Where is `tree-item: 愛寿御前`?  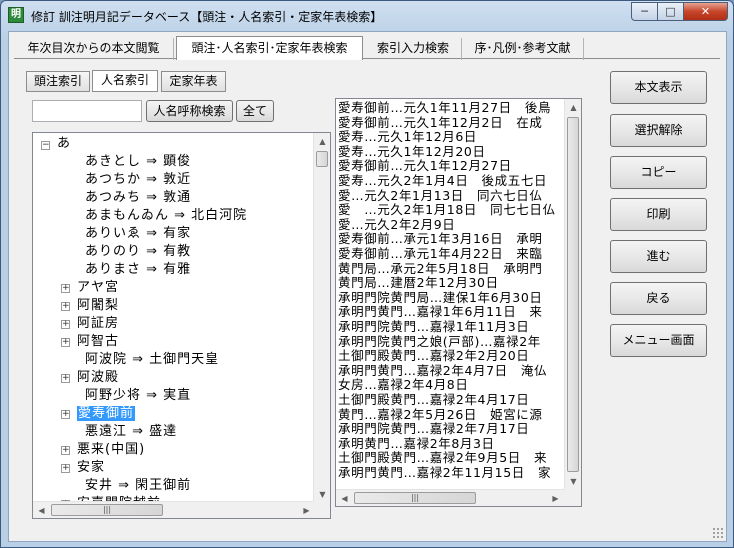 tree-item: 愛寿御前 is located at coordinates (106, 414).